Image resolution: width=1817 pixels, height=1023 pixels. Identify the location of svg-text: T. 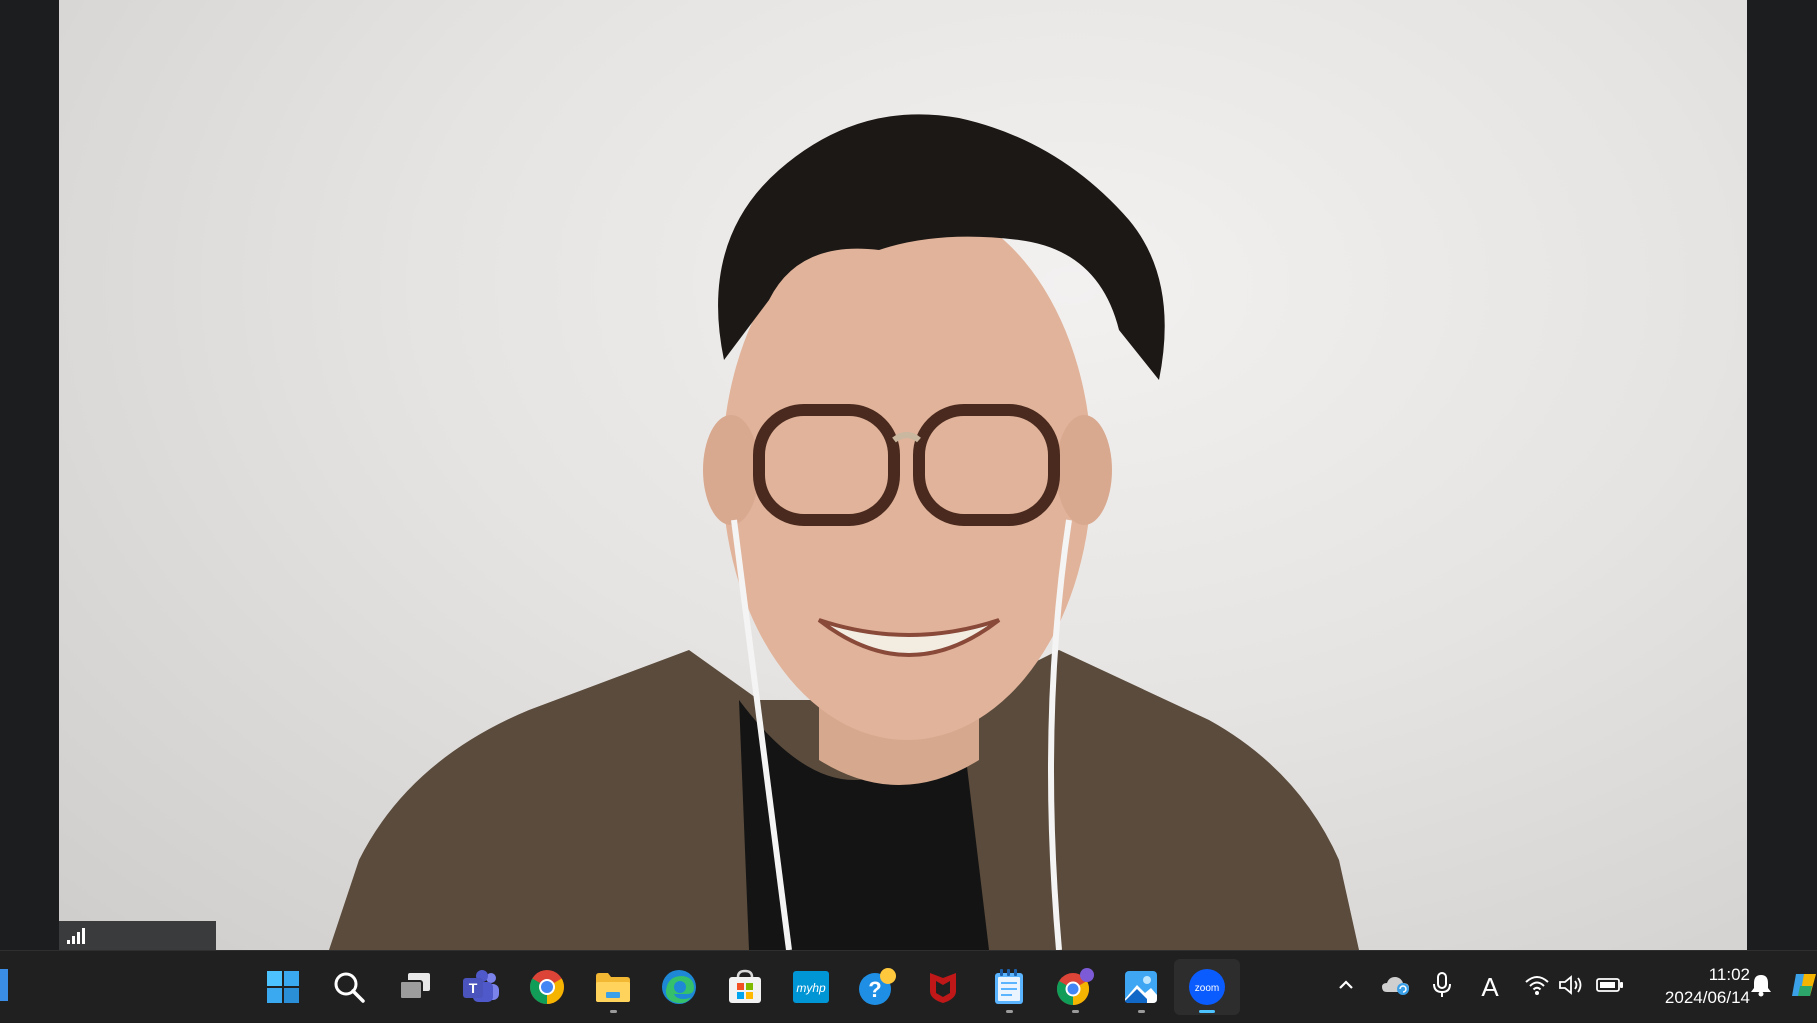
(473, 988).